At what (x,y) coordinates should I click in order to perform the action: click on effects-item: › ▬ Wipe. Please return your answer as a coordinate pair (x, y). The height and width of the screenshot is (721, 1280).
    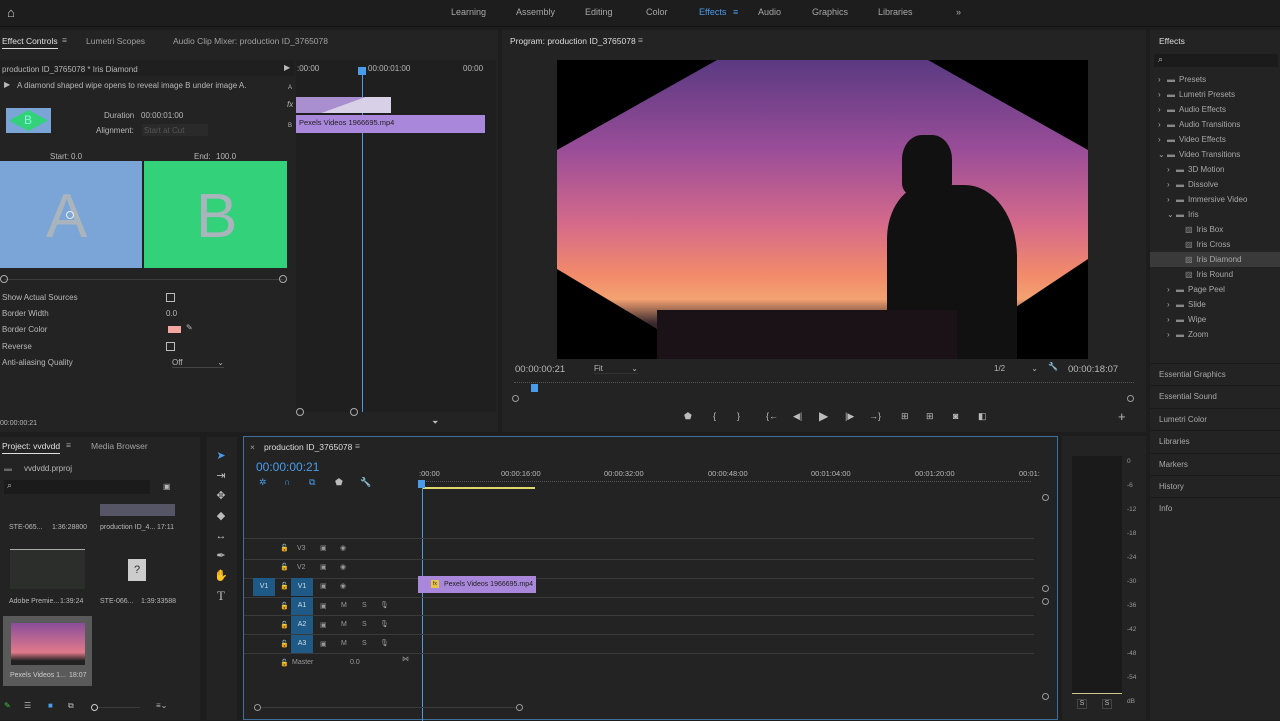
    Looking at the image, I should click on (1215, 319).